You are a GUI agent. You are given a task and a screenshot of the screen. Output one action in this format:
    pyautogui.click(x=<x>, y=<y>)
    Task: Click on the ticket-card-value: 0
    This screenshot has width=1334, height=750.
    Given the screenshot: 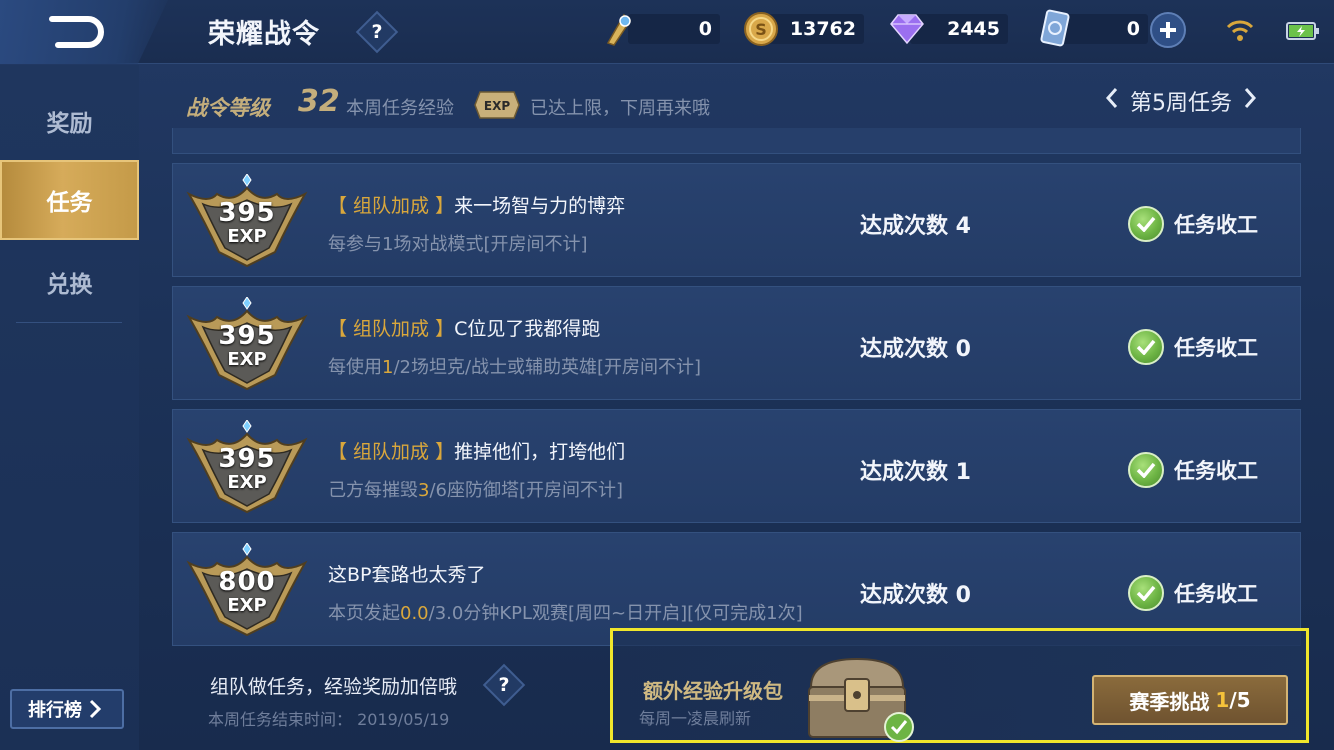 What is the action you would take?
    pyautogui.click(x=1133, y=29)
    